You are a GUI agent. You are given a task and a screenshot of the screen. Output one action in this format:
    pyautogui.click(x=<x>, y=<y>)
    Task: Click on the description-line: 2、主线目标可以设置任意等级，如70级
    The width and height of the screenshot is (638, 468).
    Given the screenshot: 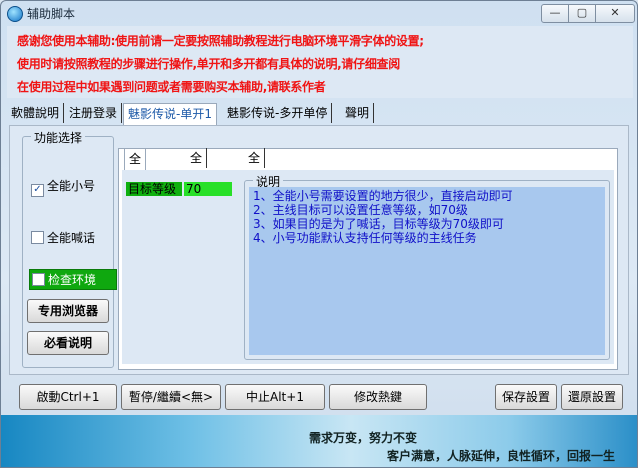 What is the action you would take?
    pyautogui.click(x=360, y=210)
    